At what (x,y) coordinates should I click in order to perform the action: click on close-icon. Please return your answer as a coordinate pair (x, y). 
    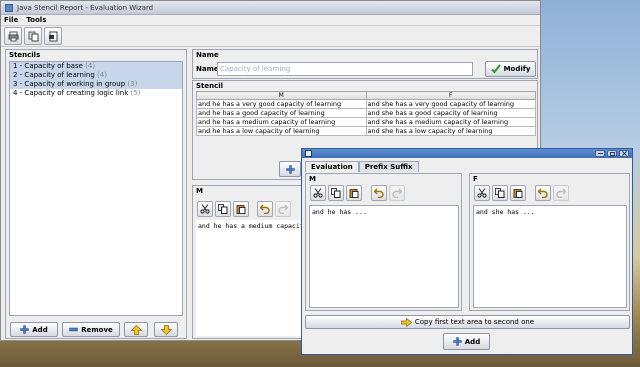
    Looking at the image, I should click on (624, 153).